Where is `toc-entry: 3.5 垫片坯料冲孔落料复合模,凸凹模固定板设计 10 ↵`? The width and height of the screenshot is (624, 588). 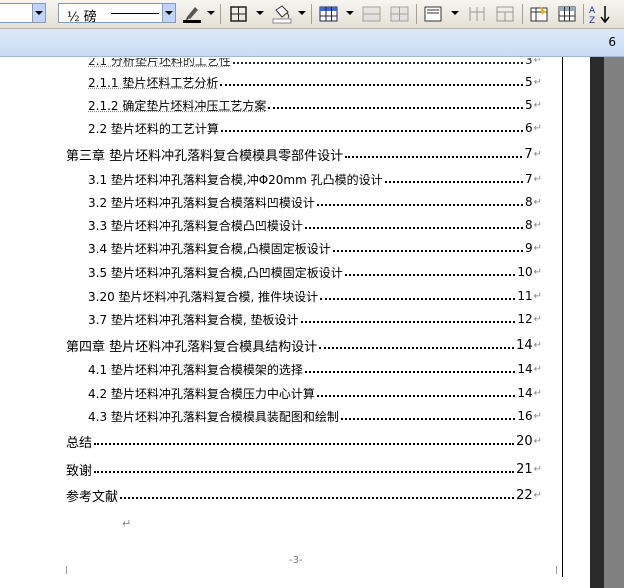 toc-entry: 3.5 垫片坯料冲孔落料复合模,凸凹模固定板设计 10 ↵ is located at coordinates (315, 272).